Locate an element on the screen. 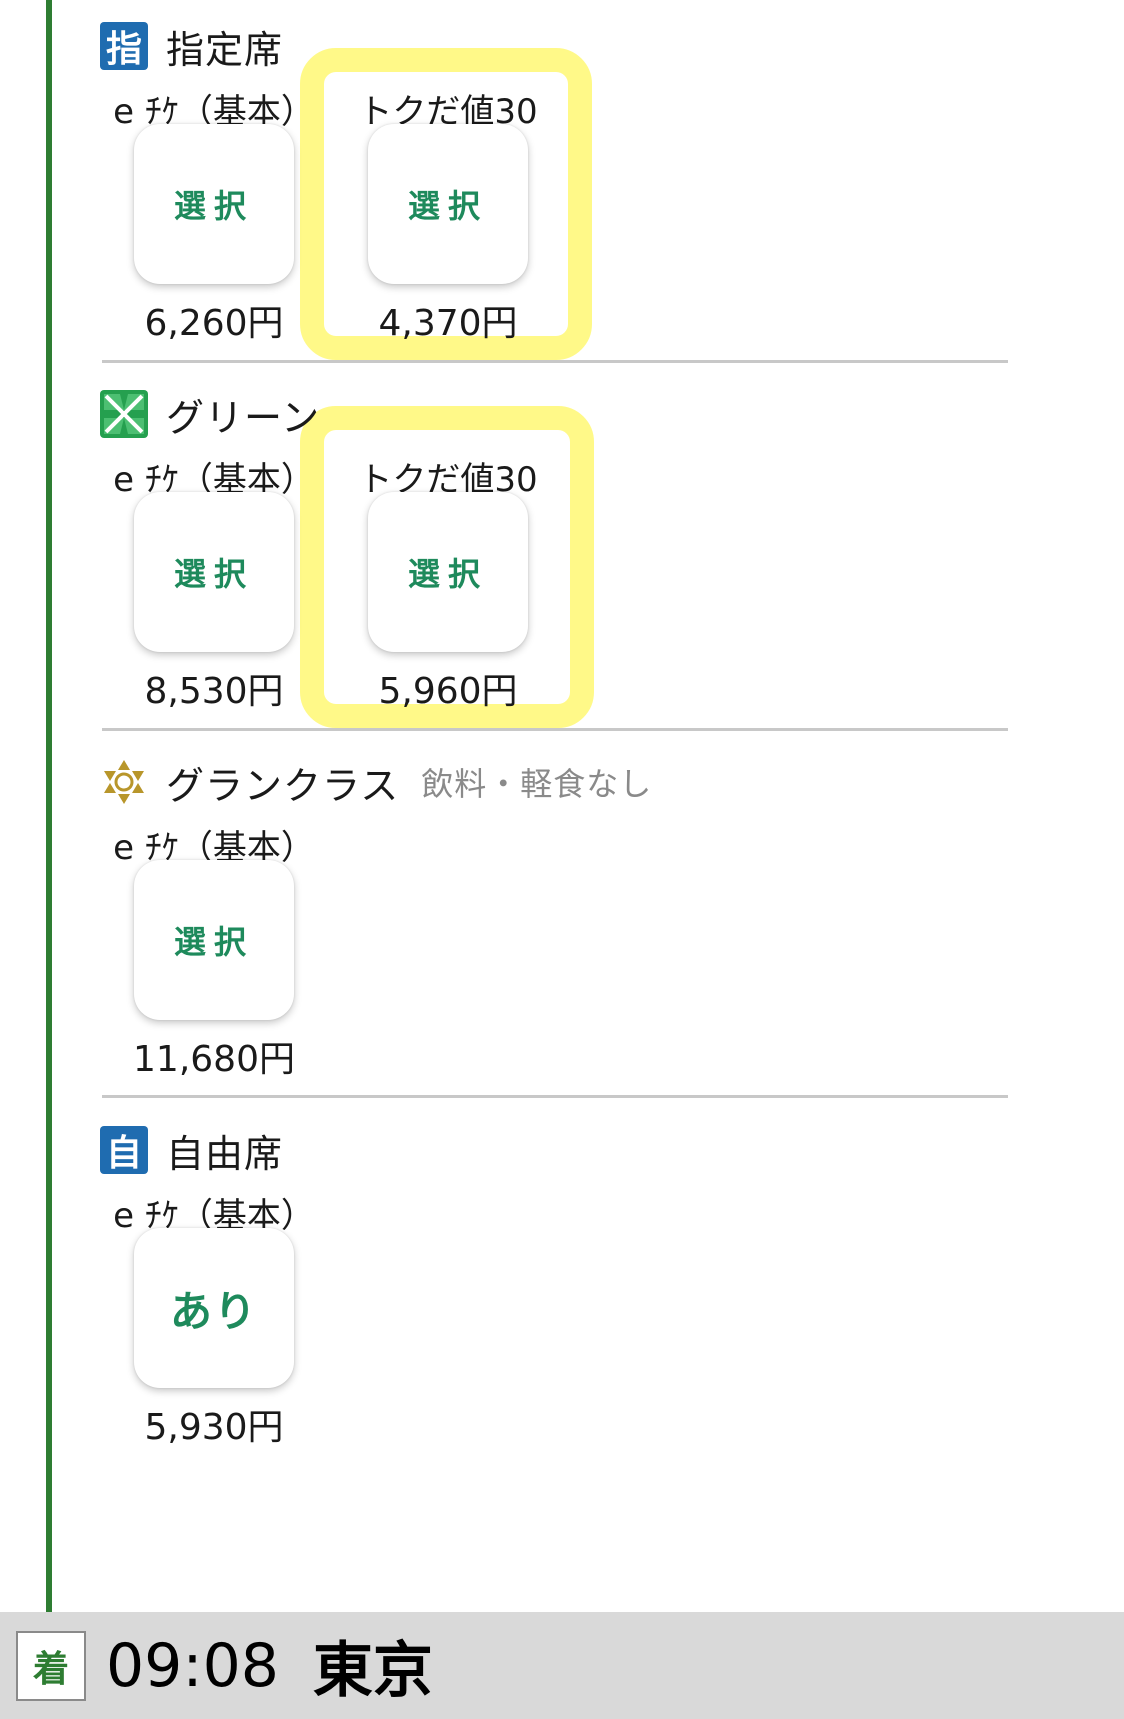 The height and width of the screenshot is (1719, 1124). fare-price: 6,260円 is located at coordinates (214, 323).